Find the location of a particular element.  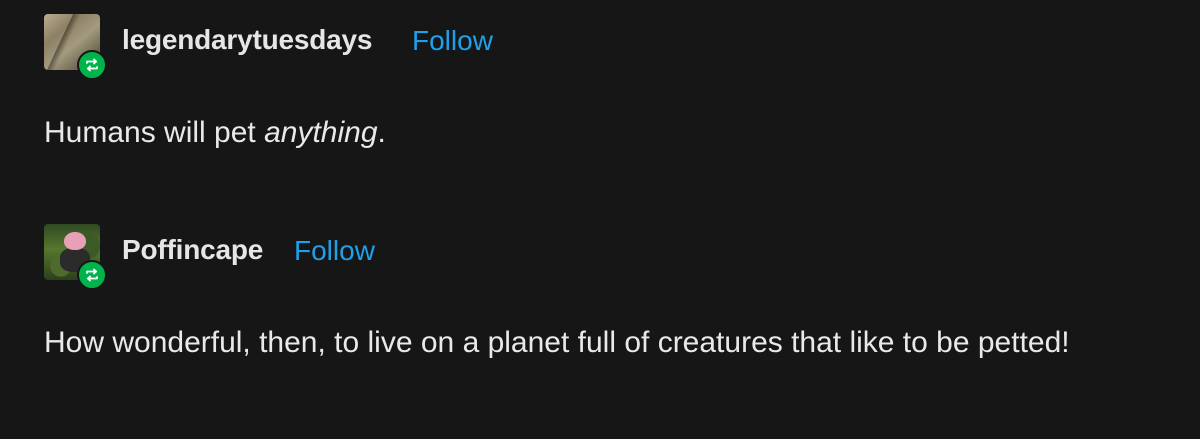

post-text-emphasis: anything is located at coordinates (321, 132).